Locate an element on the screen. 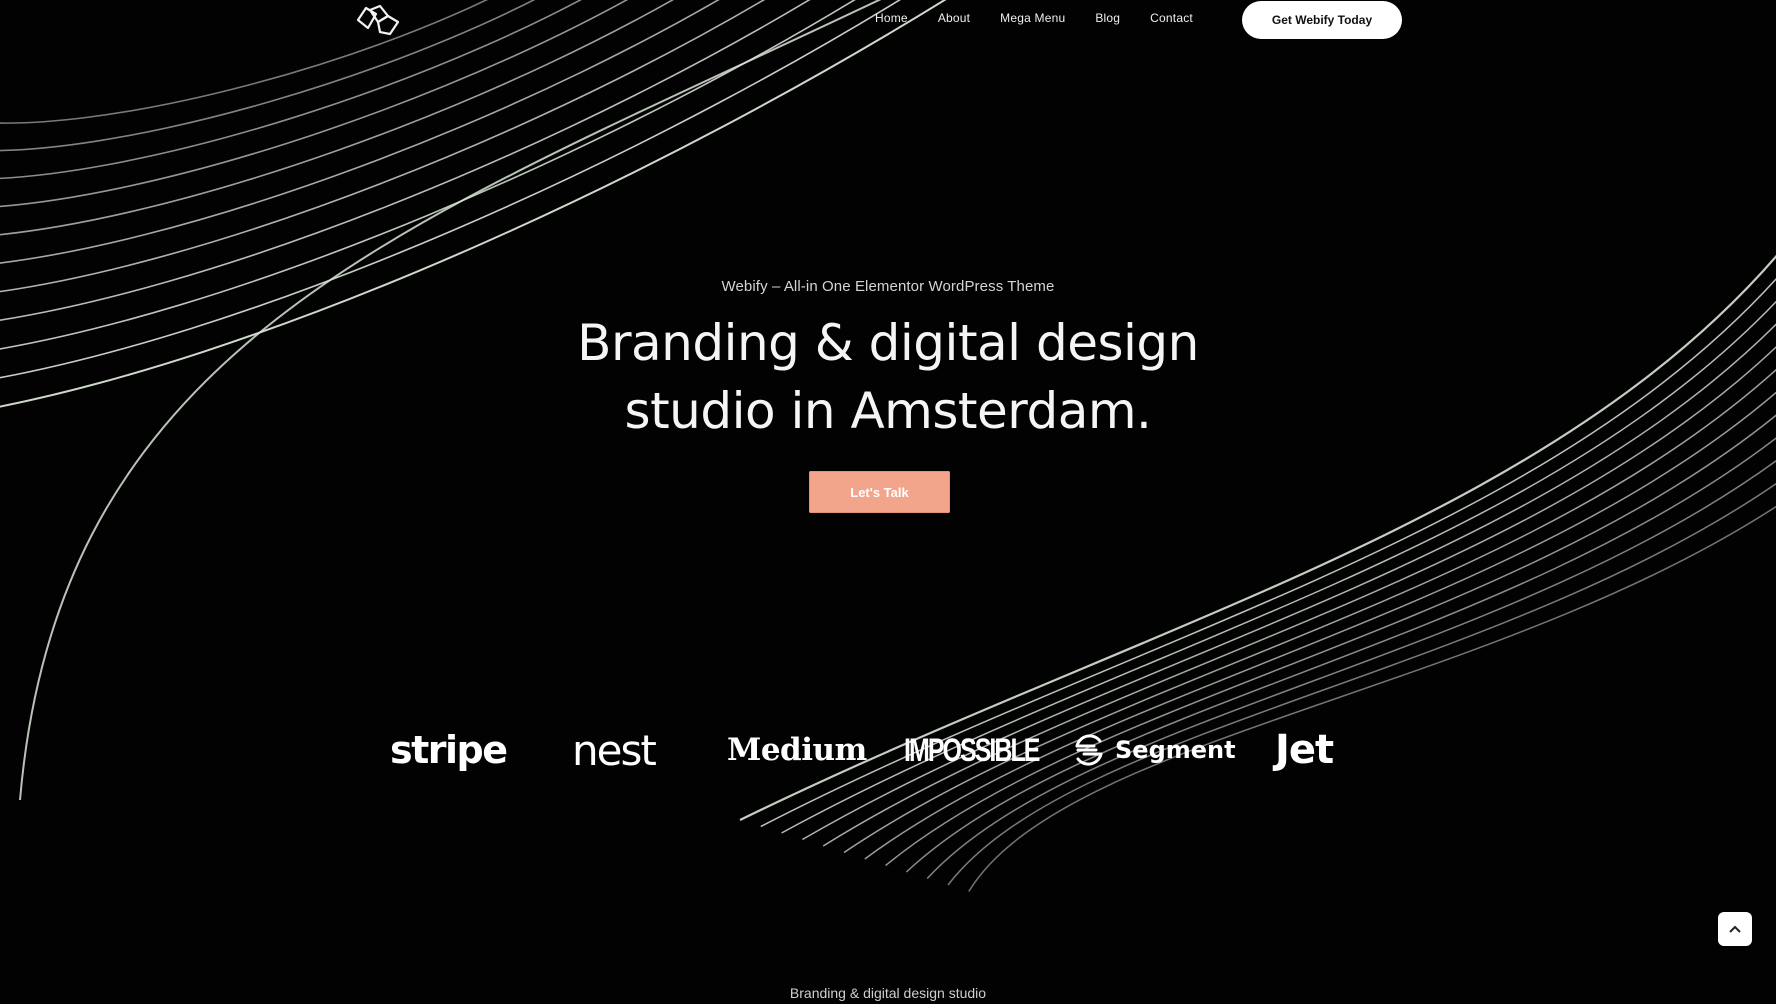  segment-icon is located at coordinates (1089, 750).